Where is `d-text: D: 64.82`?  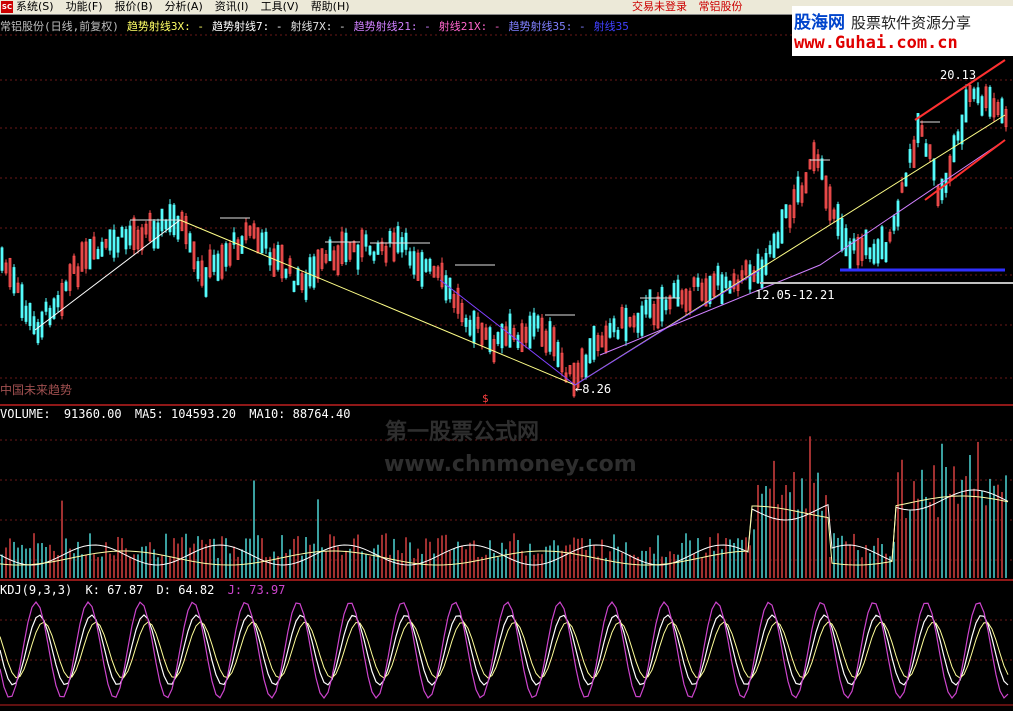
d-text: D: 64.82 is located at coordinates (185, 590).